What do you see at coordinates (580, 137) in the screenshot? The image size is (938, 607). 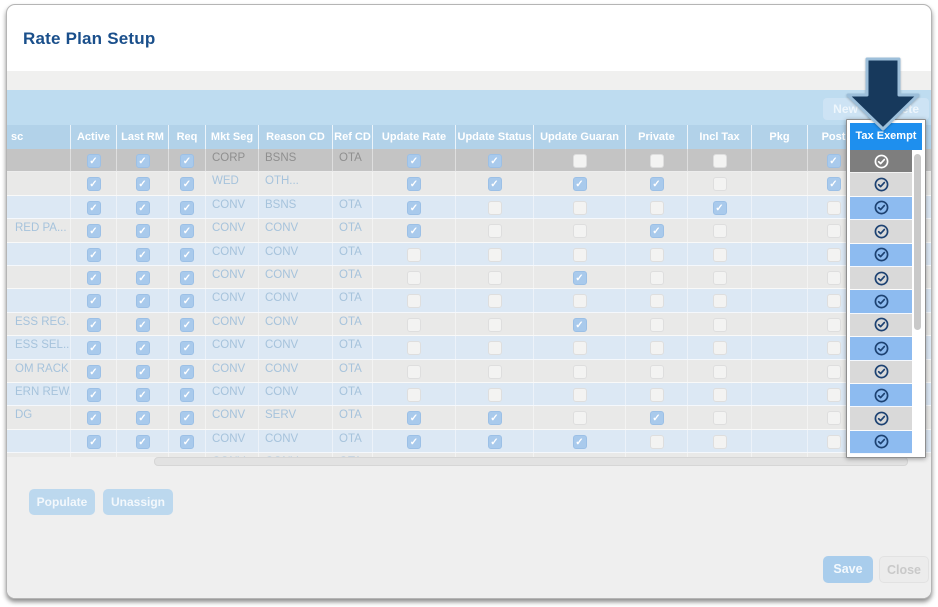 I see `column-header-update-guaran: Update Guaran` at bounding box center [580, 137].